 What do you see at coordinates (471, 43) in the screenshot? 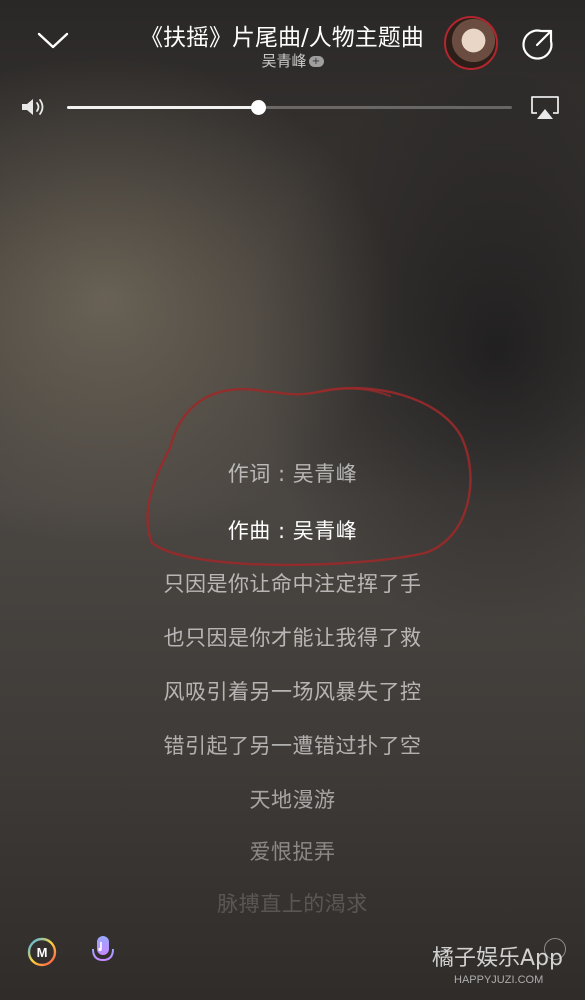
I see `album-cover-avatar` at bounding box center [471, 43].